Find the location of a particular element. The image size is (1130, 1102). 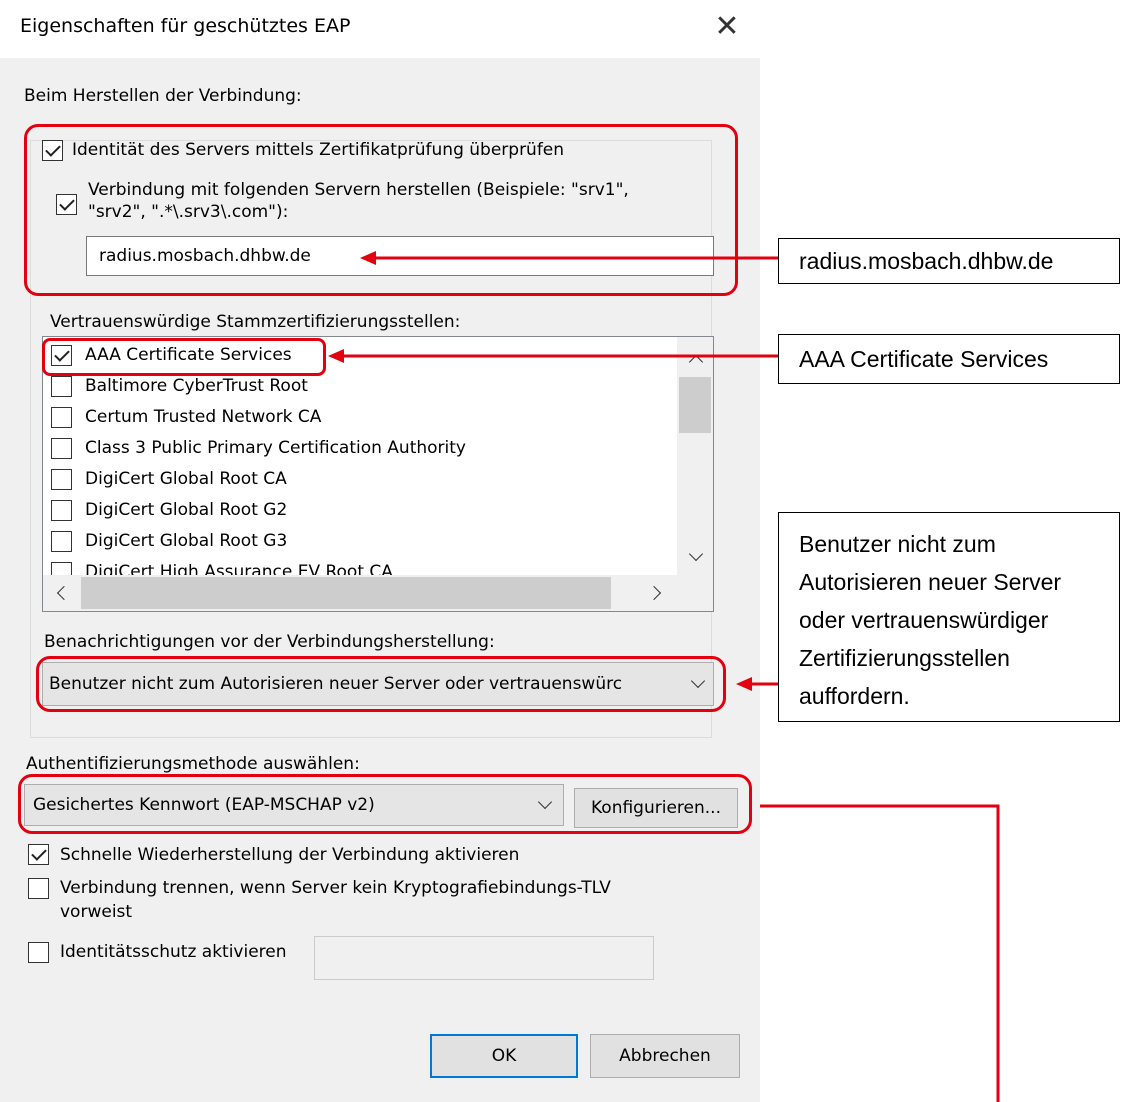

arrow-notify-head is located at coordinates (744, 684).